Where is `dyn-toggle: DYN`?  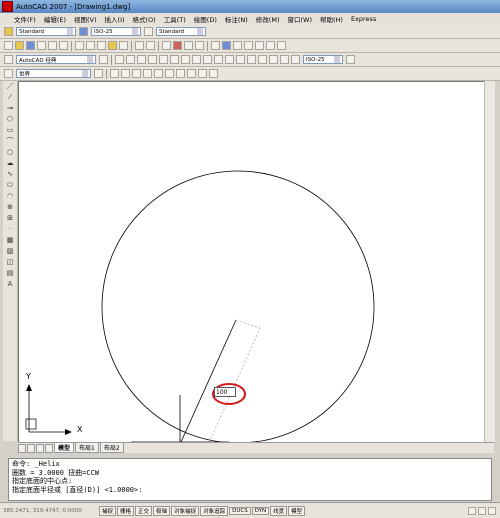
dyn-toggle: DYN is located at coordinates (260, 510).